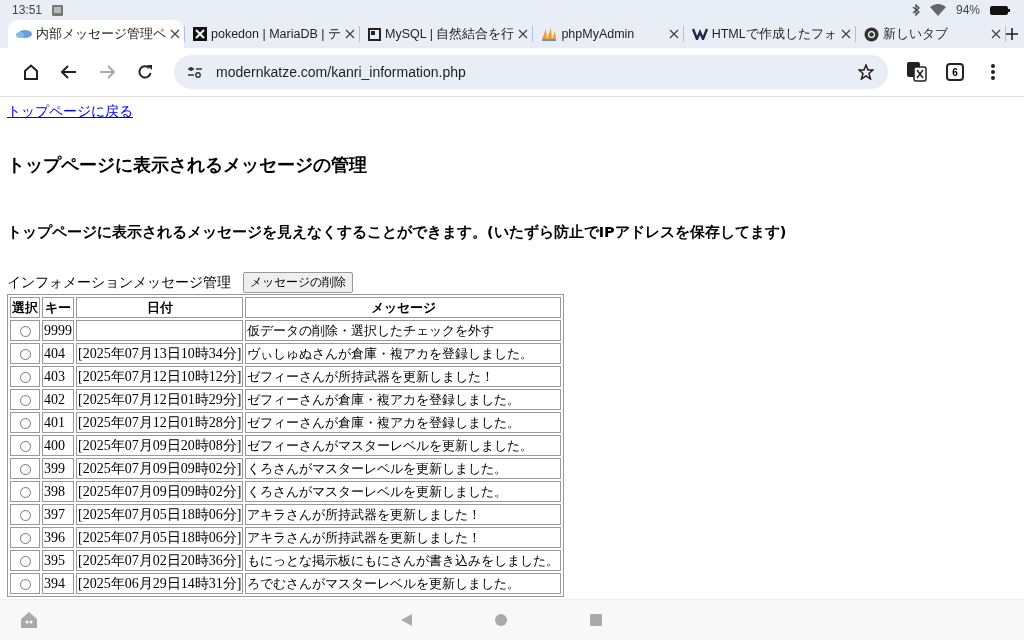  What do you see at coordinates (298, 282) in the screenshot?
I see `delete-button: メッセージの削除` at bounding box center [298, 282].